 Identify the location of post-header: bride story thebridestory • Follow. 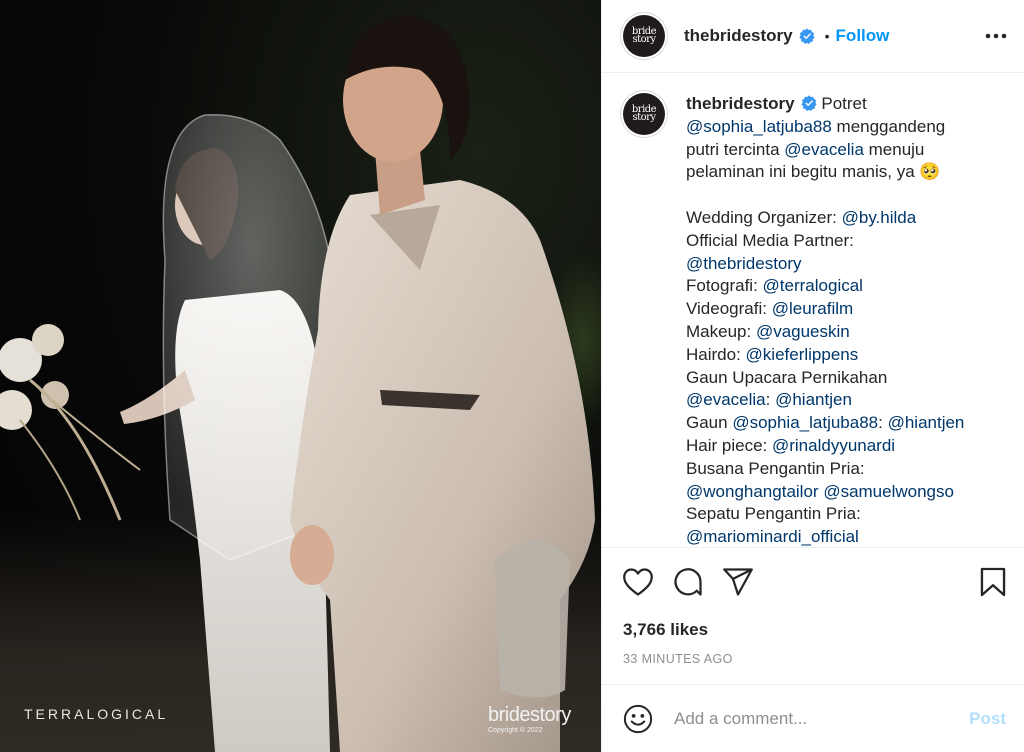
(813, 36).